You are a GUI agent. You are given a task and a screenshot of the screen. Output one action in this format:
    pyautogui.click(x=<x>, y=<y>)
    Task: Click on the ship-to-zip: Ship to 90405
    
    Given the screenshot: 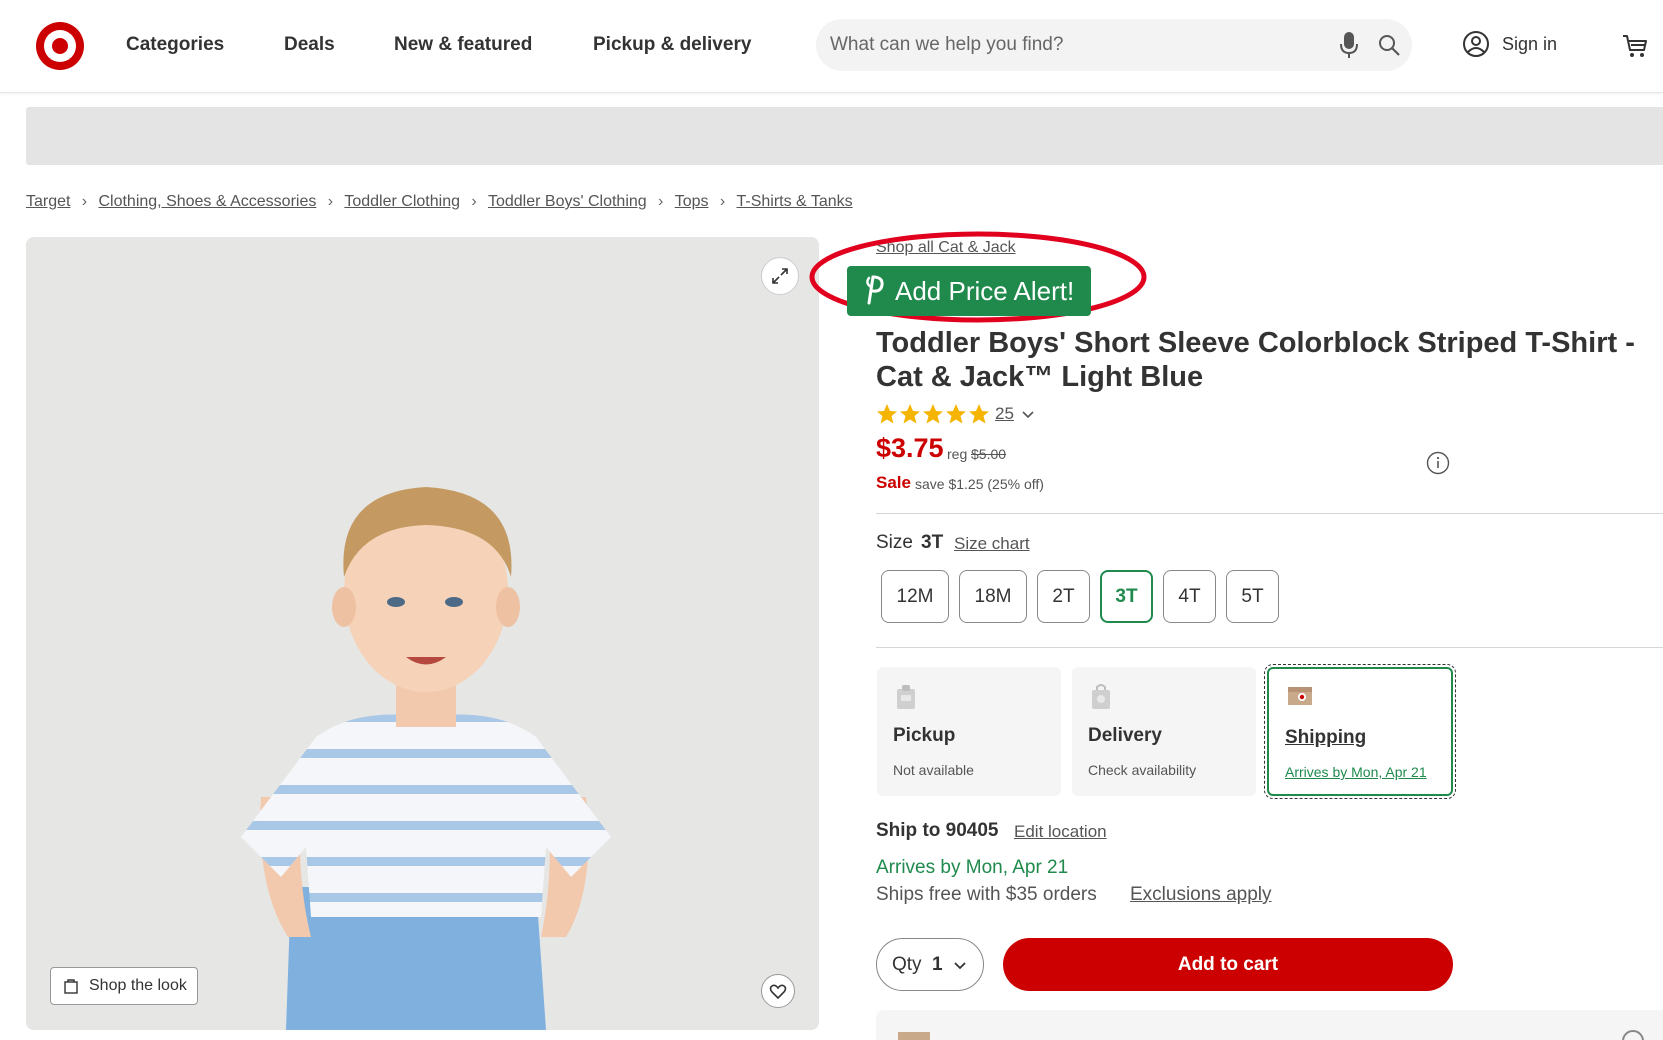 What is the action you would take?
    pyautogui.click(x=937, y=830)
    